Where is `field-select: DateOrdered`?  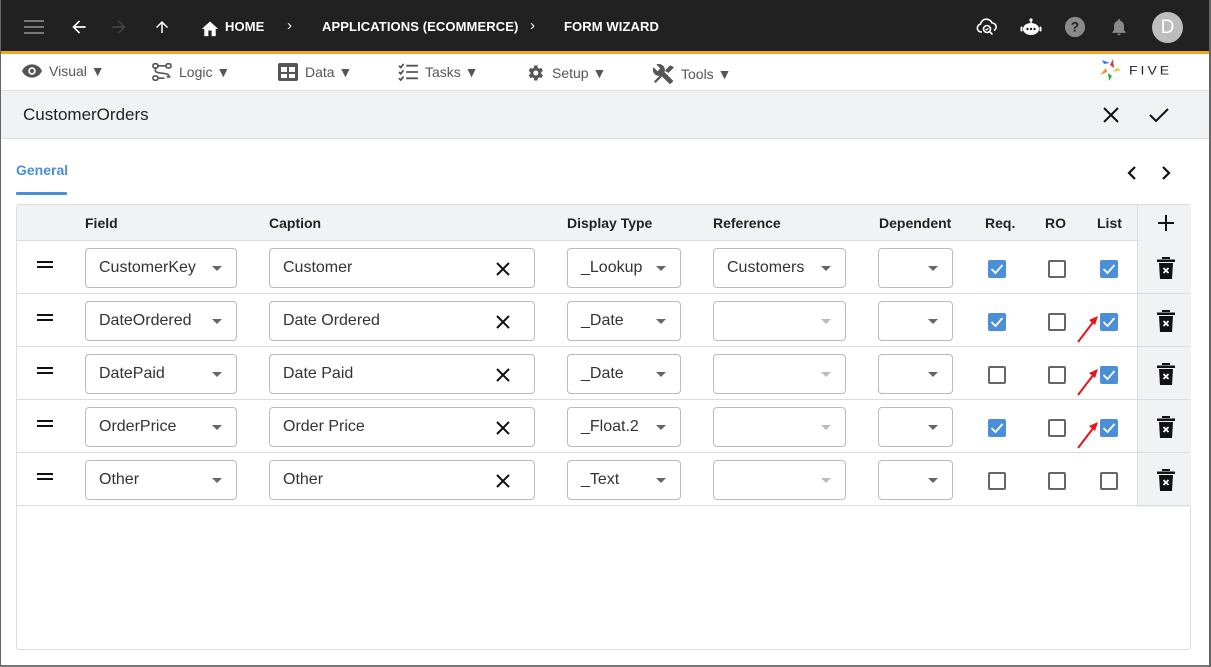 field-select: DateOrdered is located at coordinates (161, 321).